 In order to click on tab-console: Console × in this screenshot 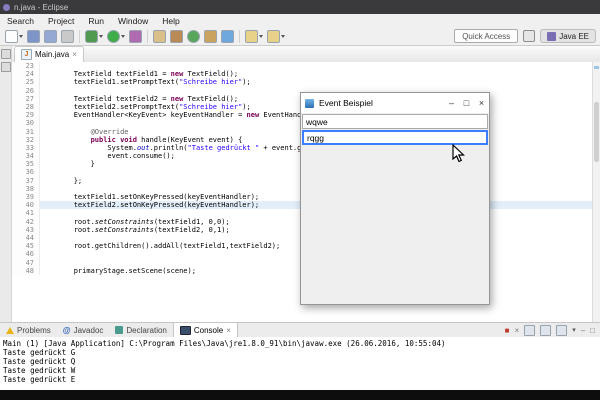, I will do `click(205, 329)`.